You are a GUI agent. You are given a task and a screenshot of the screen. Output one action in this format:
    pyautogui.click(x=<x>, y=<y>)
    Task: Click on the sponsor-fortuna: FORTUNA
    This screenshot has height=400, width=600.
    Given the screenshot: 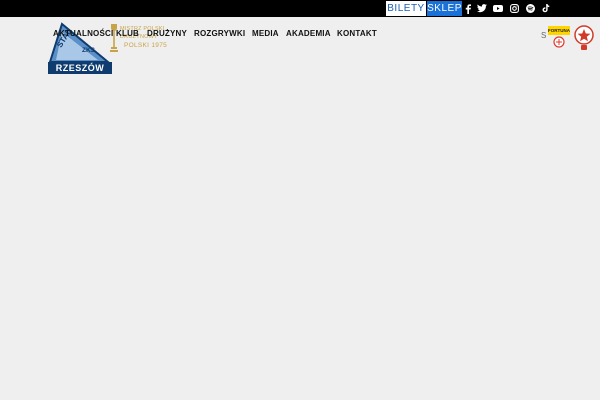 What is the action you would take?
    pyautogui.click(x=559, y=38)
    